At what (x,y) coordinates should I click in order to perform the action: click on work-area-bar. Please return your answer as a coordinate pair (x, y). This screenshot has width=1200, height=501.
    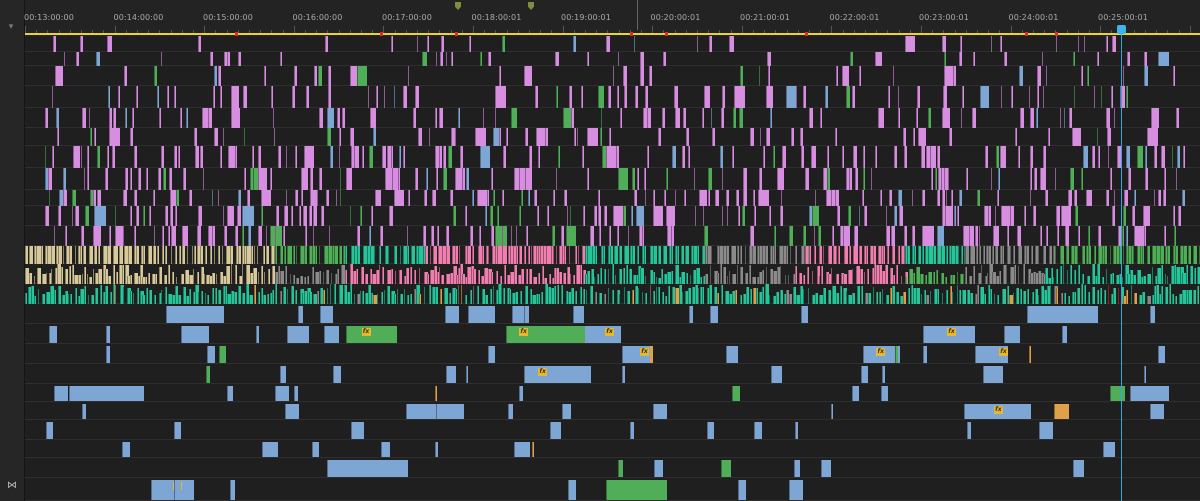
    Looking at the image, I should click on (612, 34).